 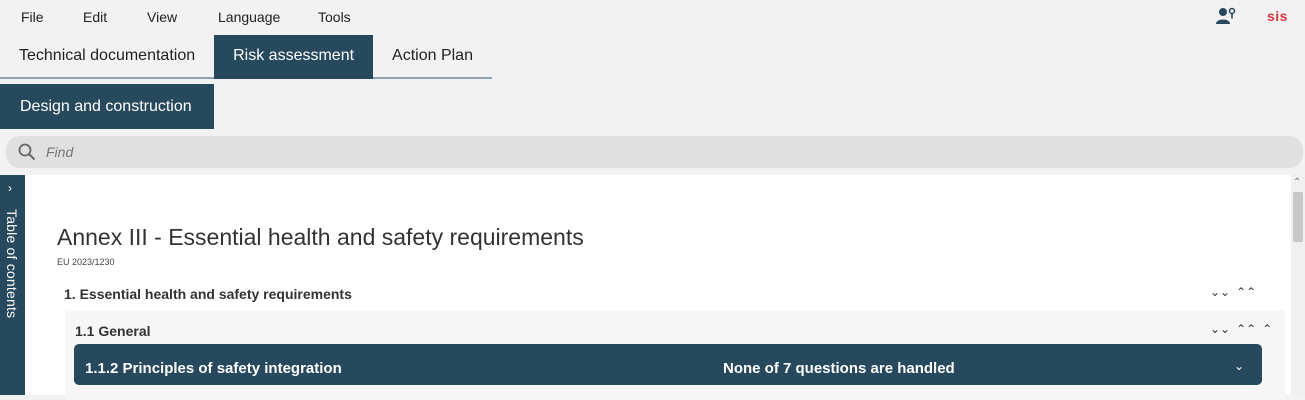 I want to click on brand-logo: sis, so click(x=1277, y=16).